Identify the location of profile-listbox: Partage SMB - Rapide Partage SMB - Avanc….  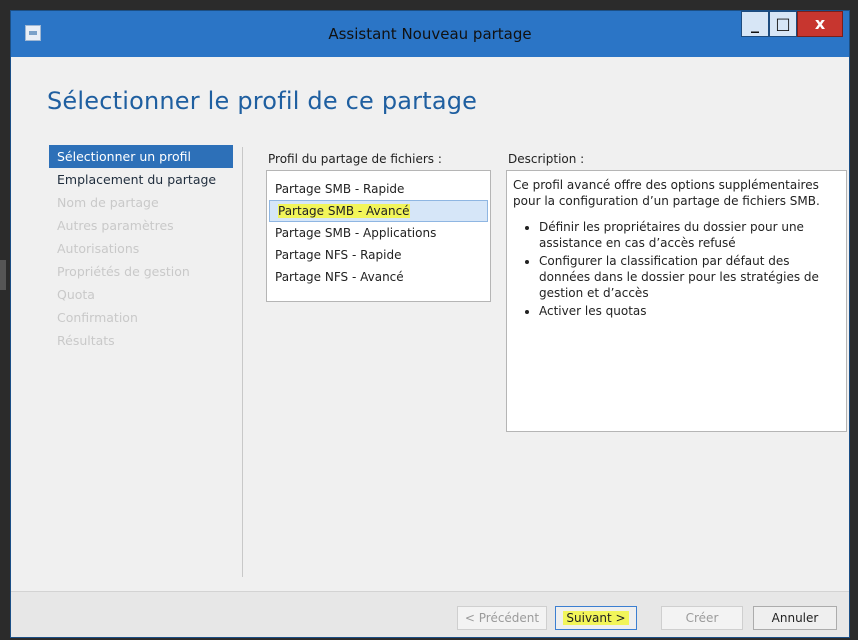
(378, 236).